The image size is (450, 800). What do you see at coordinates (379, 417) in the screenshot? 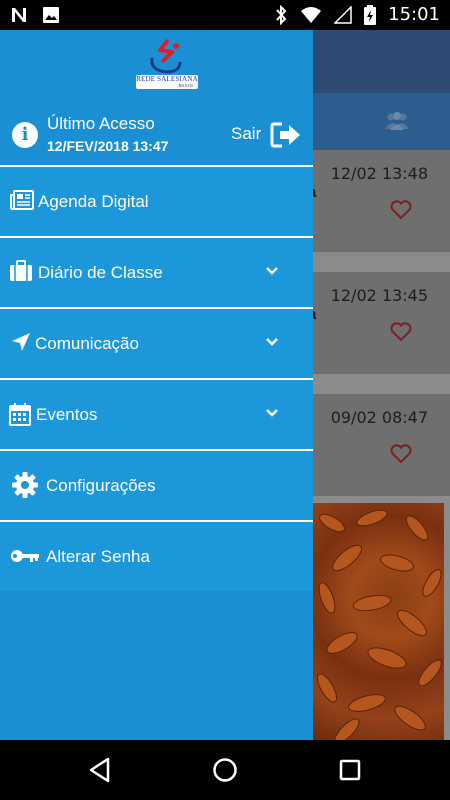
I see `card-time: 09/02 08:47` at bounding box center [379, 417].